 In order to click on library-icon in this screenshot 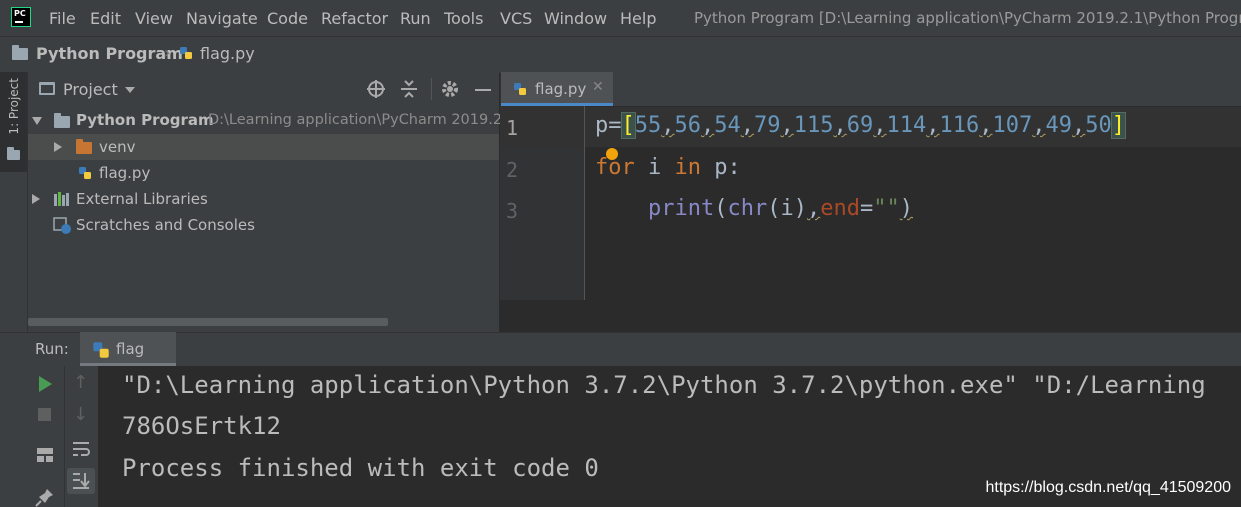, I will do `click(61, 199)`.